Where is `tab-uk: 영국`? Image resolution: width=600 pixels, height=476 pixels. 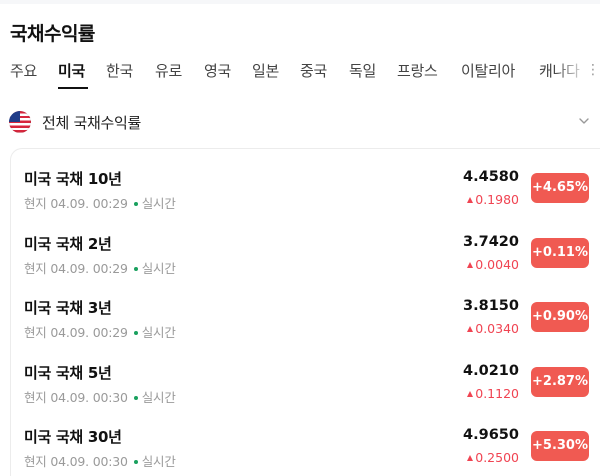 tab-uk: 영국 is located at coordinates (217, 70).